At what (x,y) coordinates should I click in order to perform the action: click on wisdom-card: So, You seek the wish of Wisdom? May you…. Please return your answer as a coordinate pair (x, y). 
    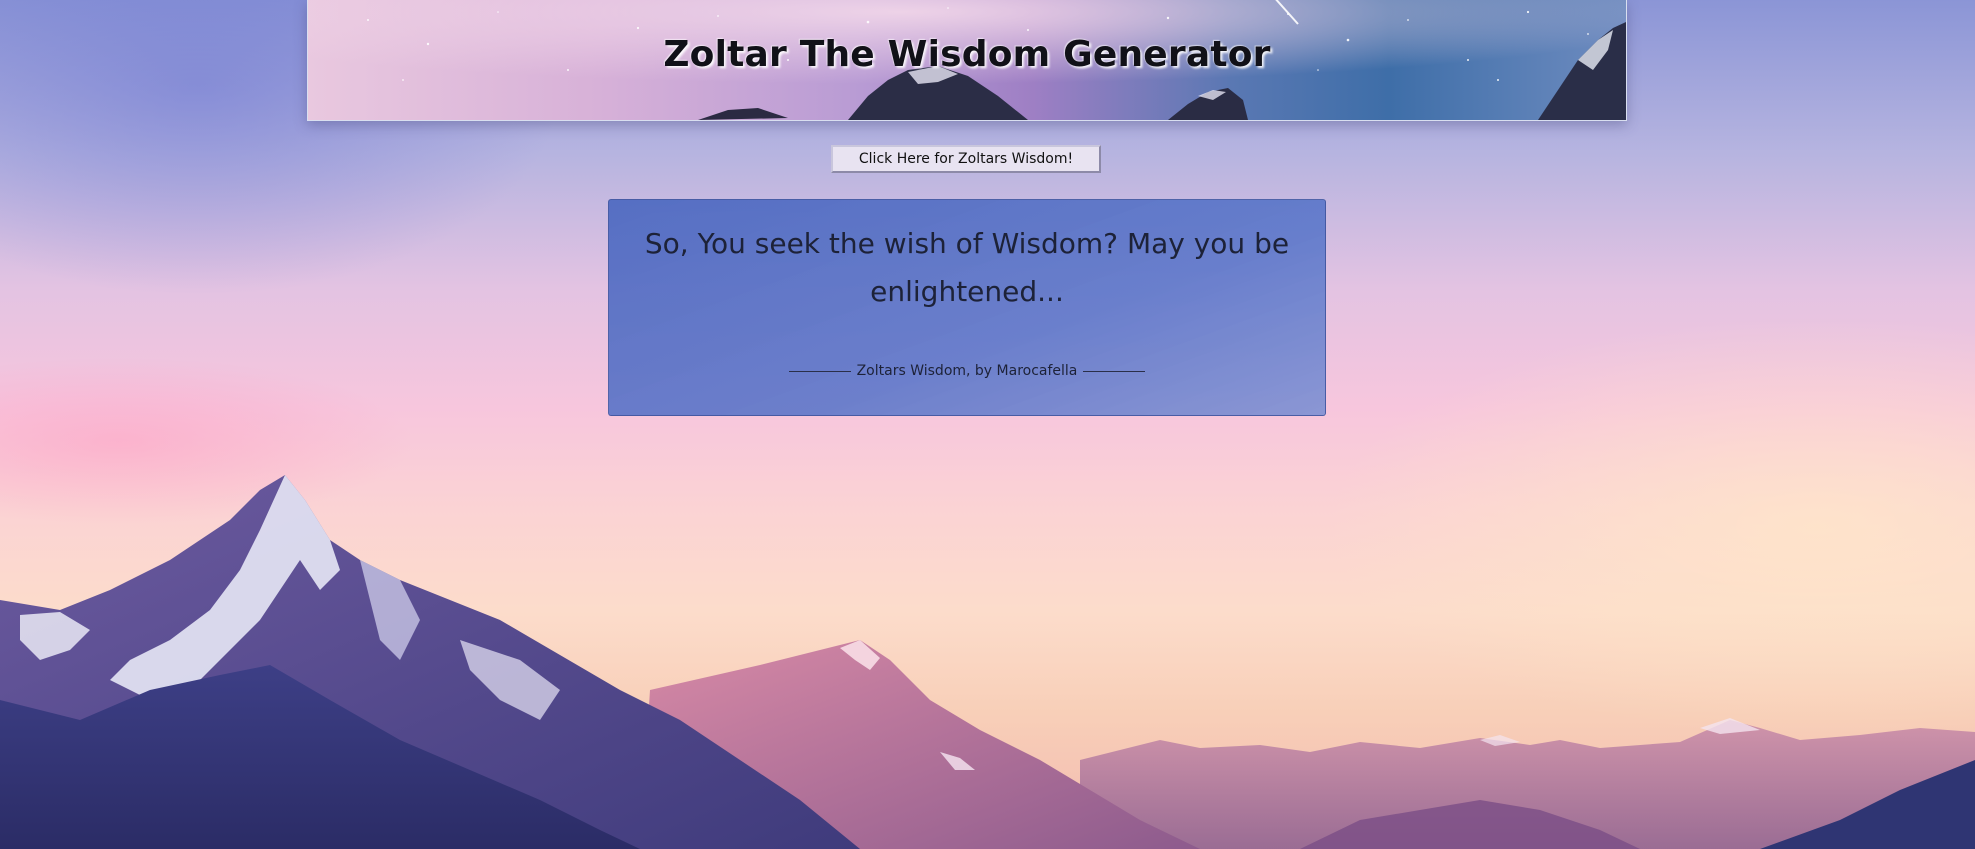
    Looking at the image, I should click on (967, 307).